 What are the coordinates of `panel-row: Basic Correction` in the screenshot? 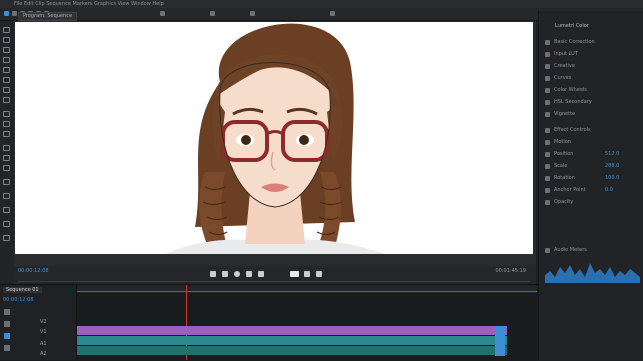 It's located at (592, 42).